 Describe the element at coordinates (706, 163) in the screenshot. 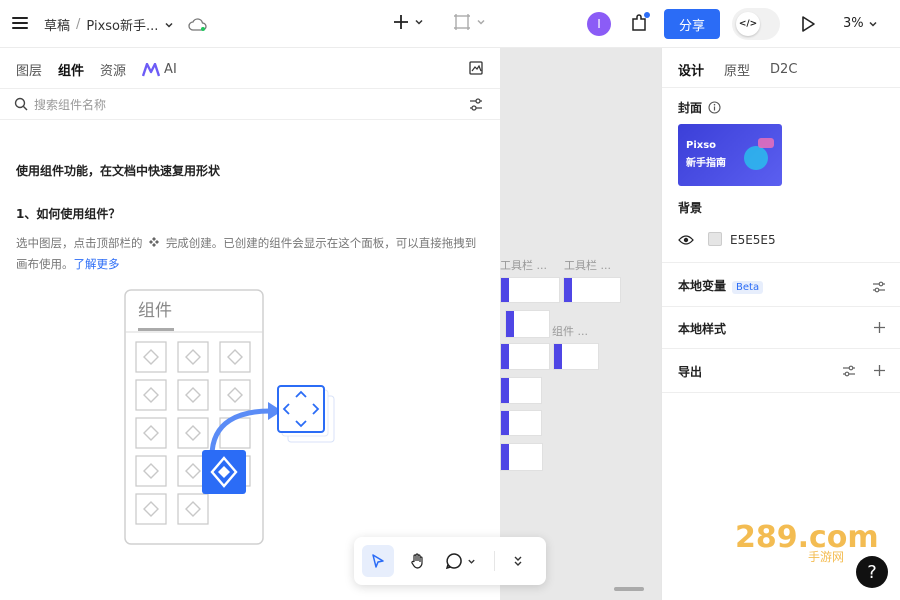

I see `cover-thumbnail-text: 新手指南` at that location.